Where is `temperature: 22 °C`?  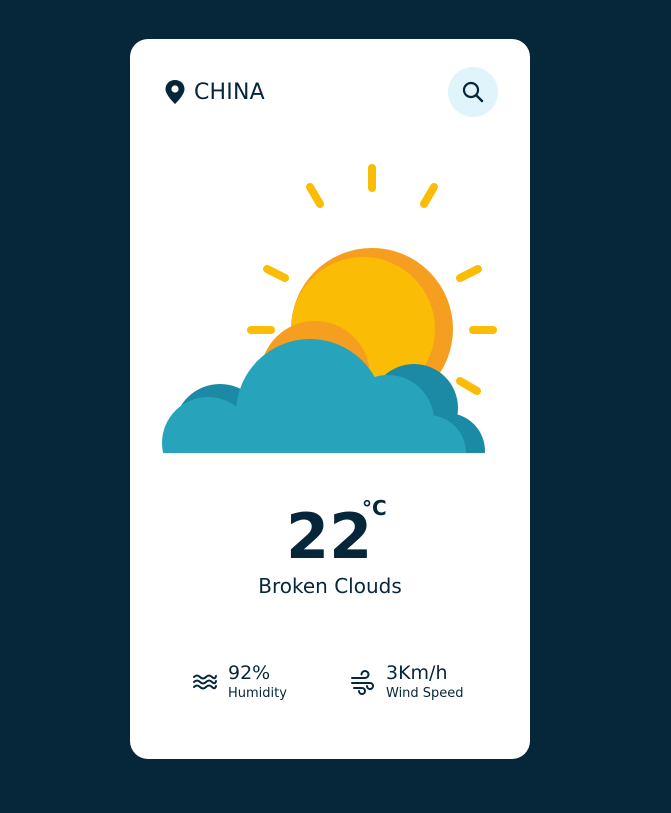
temperature: 22 °C is located at coordinates (330, 537).